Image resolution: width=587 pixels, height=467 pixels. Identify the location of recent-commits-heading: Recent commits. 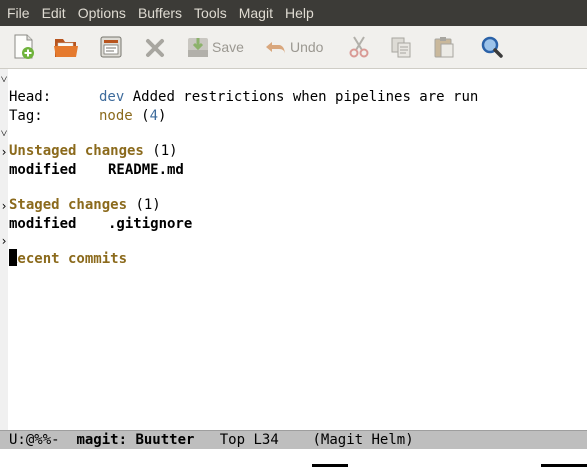
(63, 249).